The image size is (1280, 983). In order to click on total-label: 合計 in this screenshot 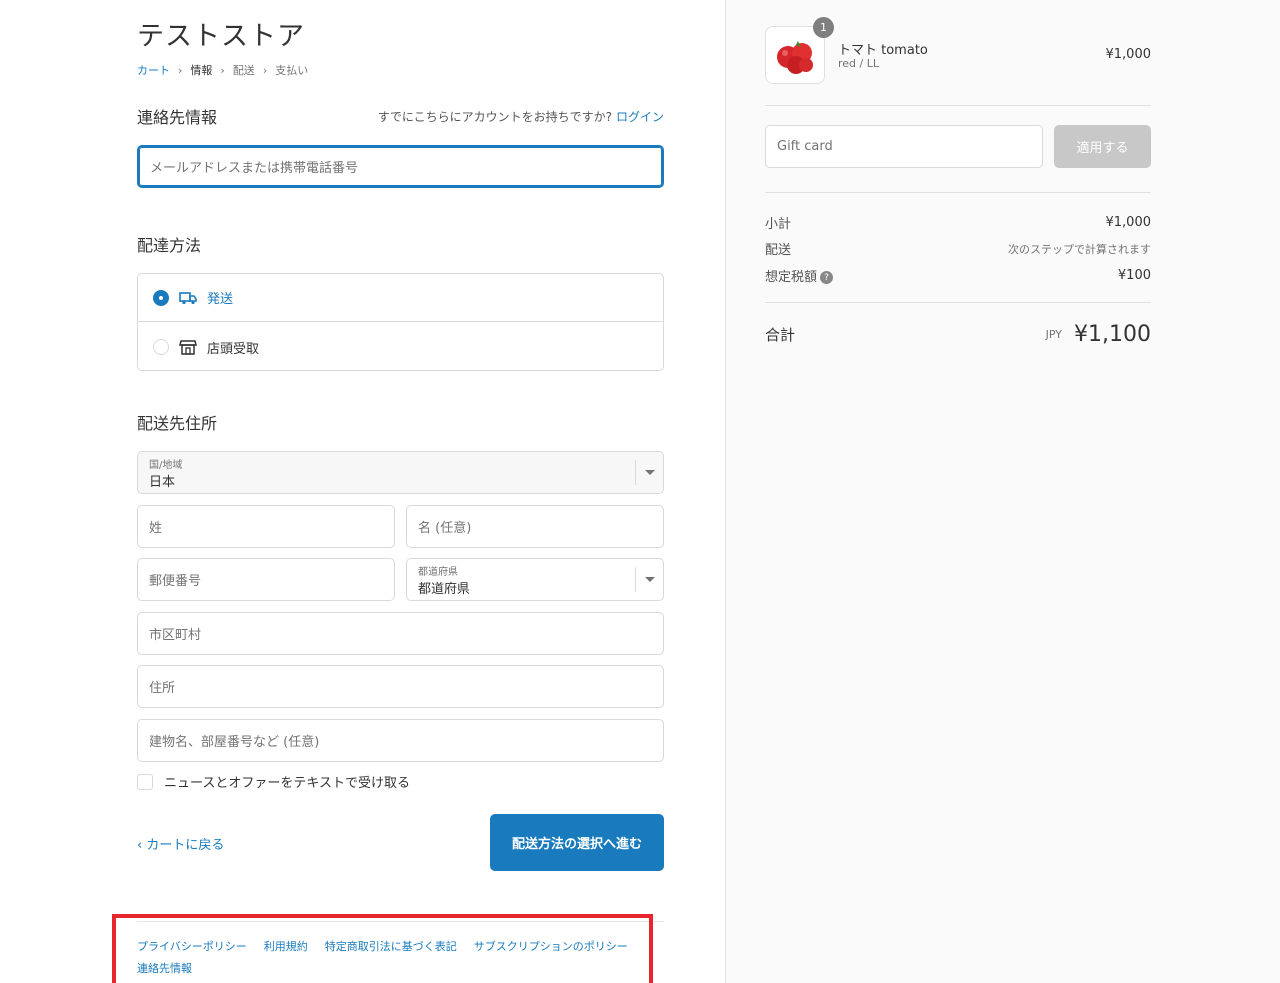, I will do `click(780, 334)`.